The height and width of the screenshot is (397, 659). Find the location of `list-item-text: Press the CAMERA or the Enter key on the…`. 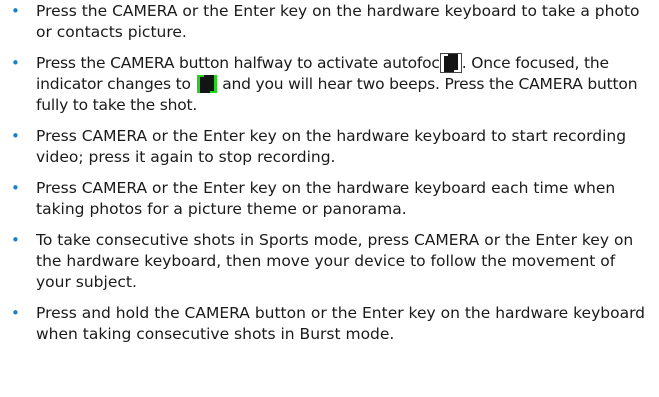

list-item-text: Press the CAMERA or the Enter key on the… is located at coordinates (338, 21).